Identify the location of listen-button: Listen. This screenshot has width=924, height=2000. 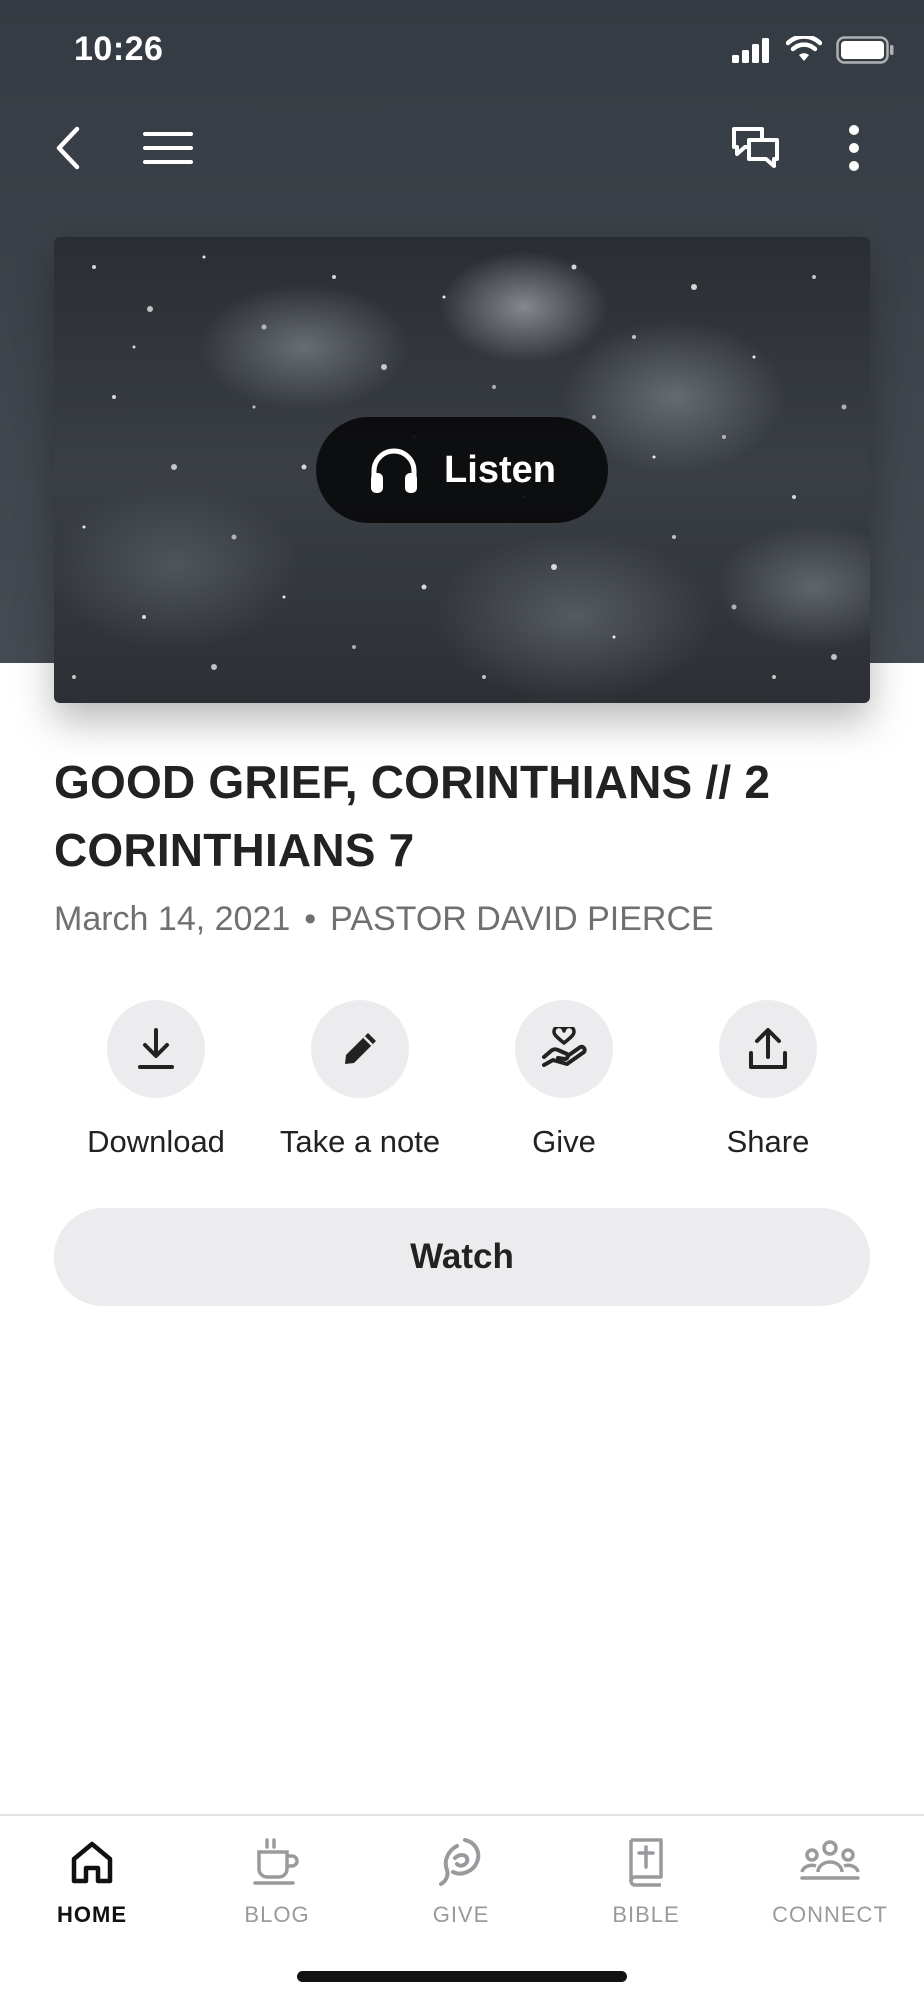
(462, 470).